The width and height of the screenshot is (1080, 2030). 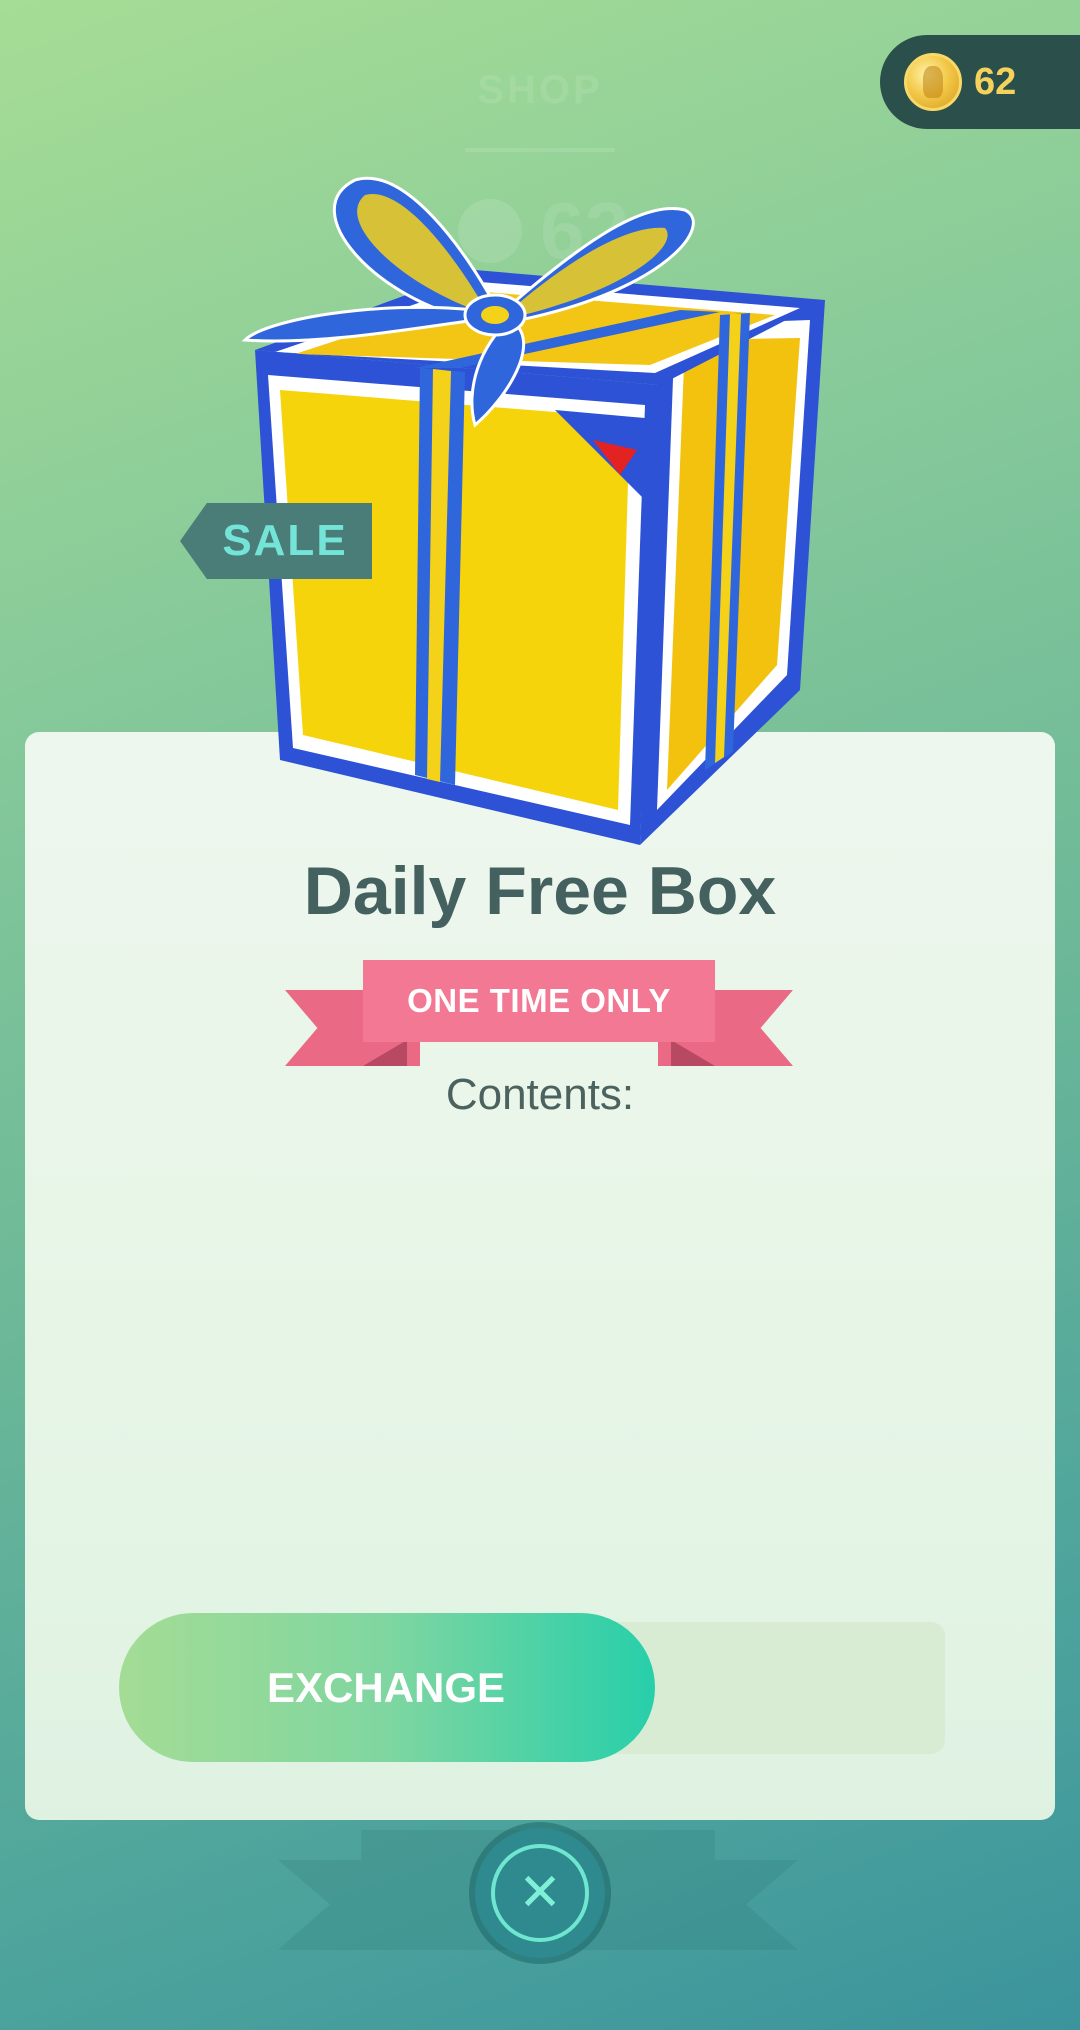 I want to click on exchange-label: EXCHANGE, so click(x=386, y=1687).